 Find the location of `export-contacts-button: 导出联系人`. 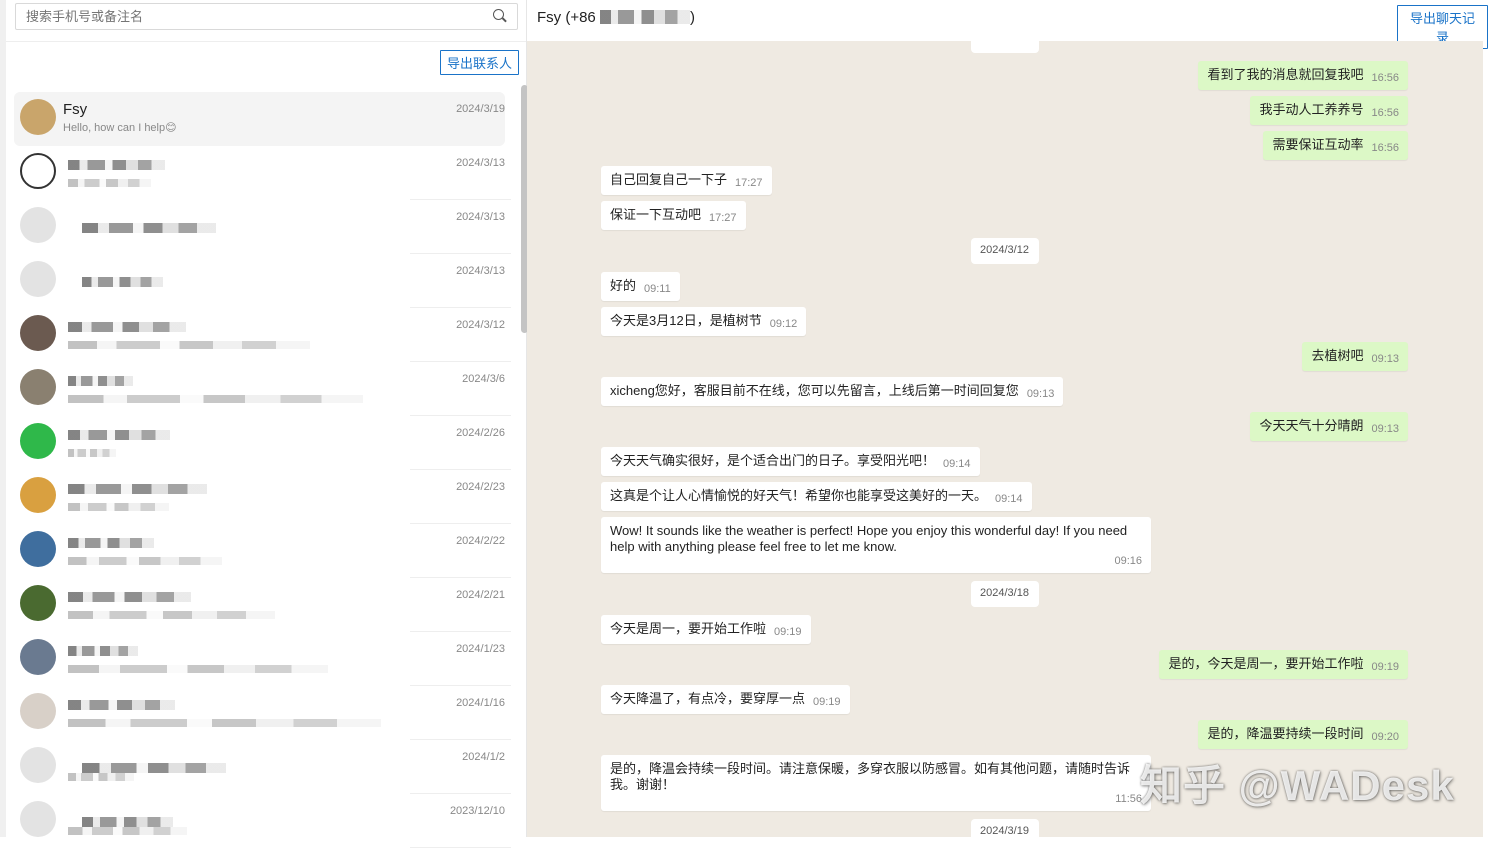

export-contacts-button: 导出联系人 is located at coordinates (480, 62).